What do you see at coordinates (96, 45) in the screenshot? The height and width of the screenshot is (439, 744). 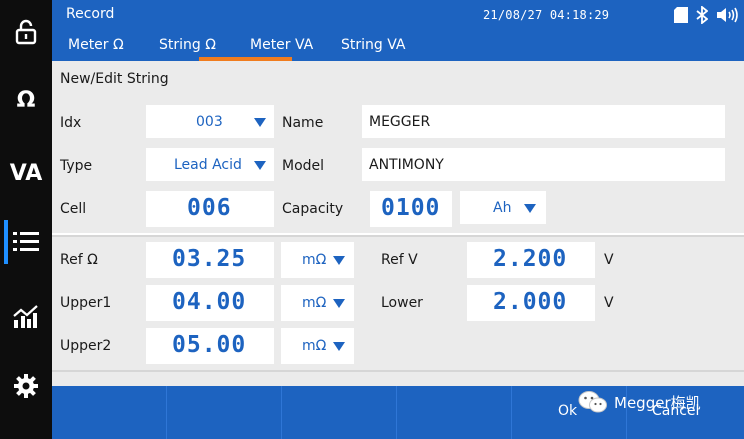 I see `tab-meter-ohm: Meter Ω` at bounding box center [96, 45].